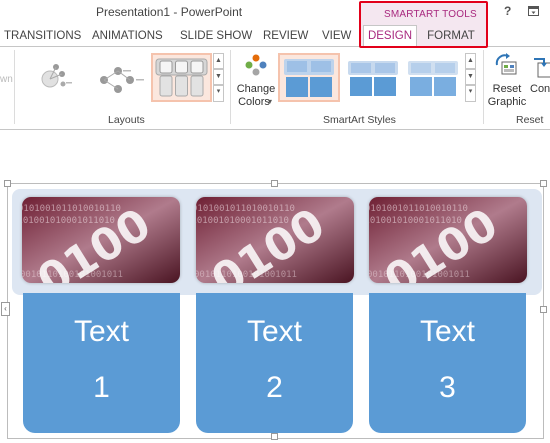 Image resolution: width=550 pixels, height=443 pixels. What do you see at coordinates (169, 12) in the screenshot?
I see `window-title: Presentation1 - PowerPoint` at bounding box center [169, 12].